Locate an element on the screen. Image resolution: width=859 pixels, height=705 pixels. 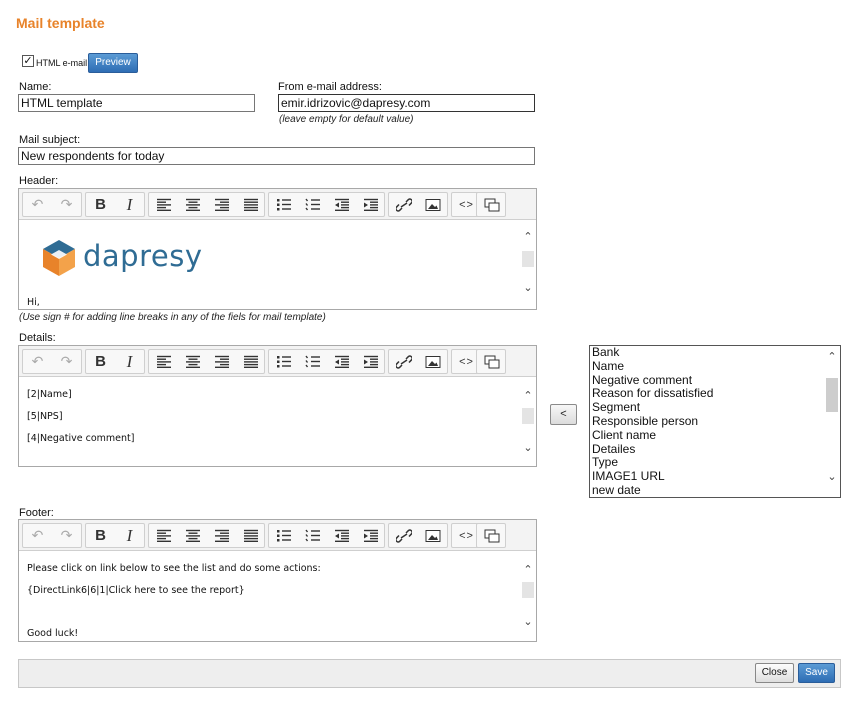
header-scrollbar: ⌃ ⌄ is located at coordinates (528, 264).